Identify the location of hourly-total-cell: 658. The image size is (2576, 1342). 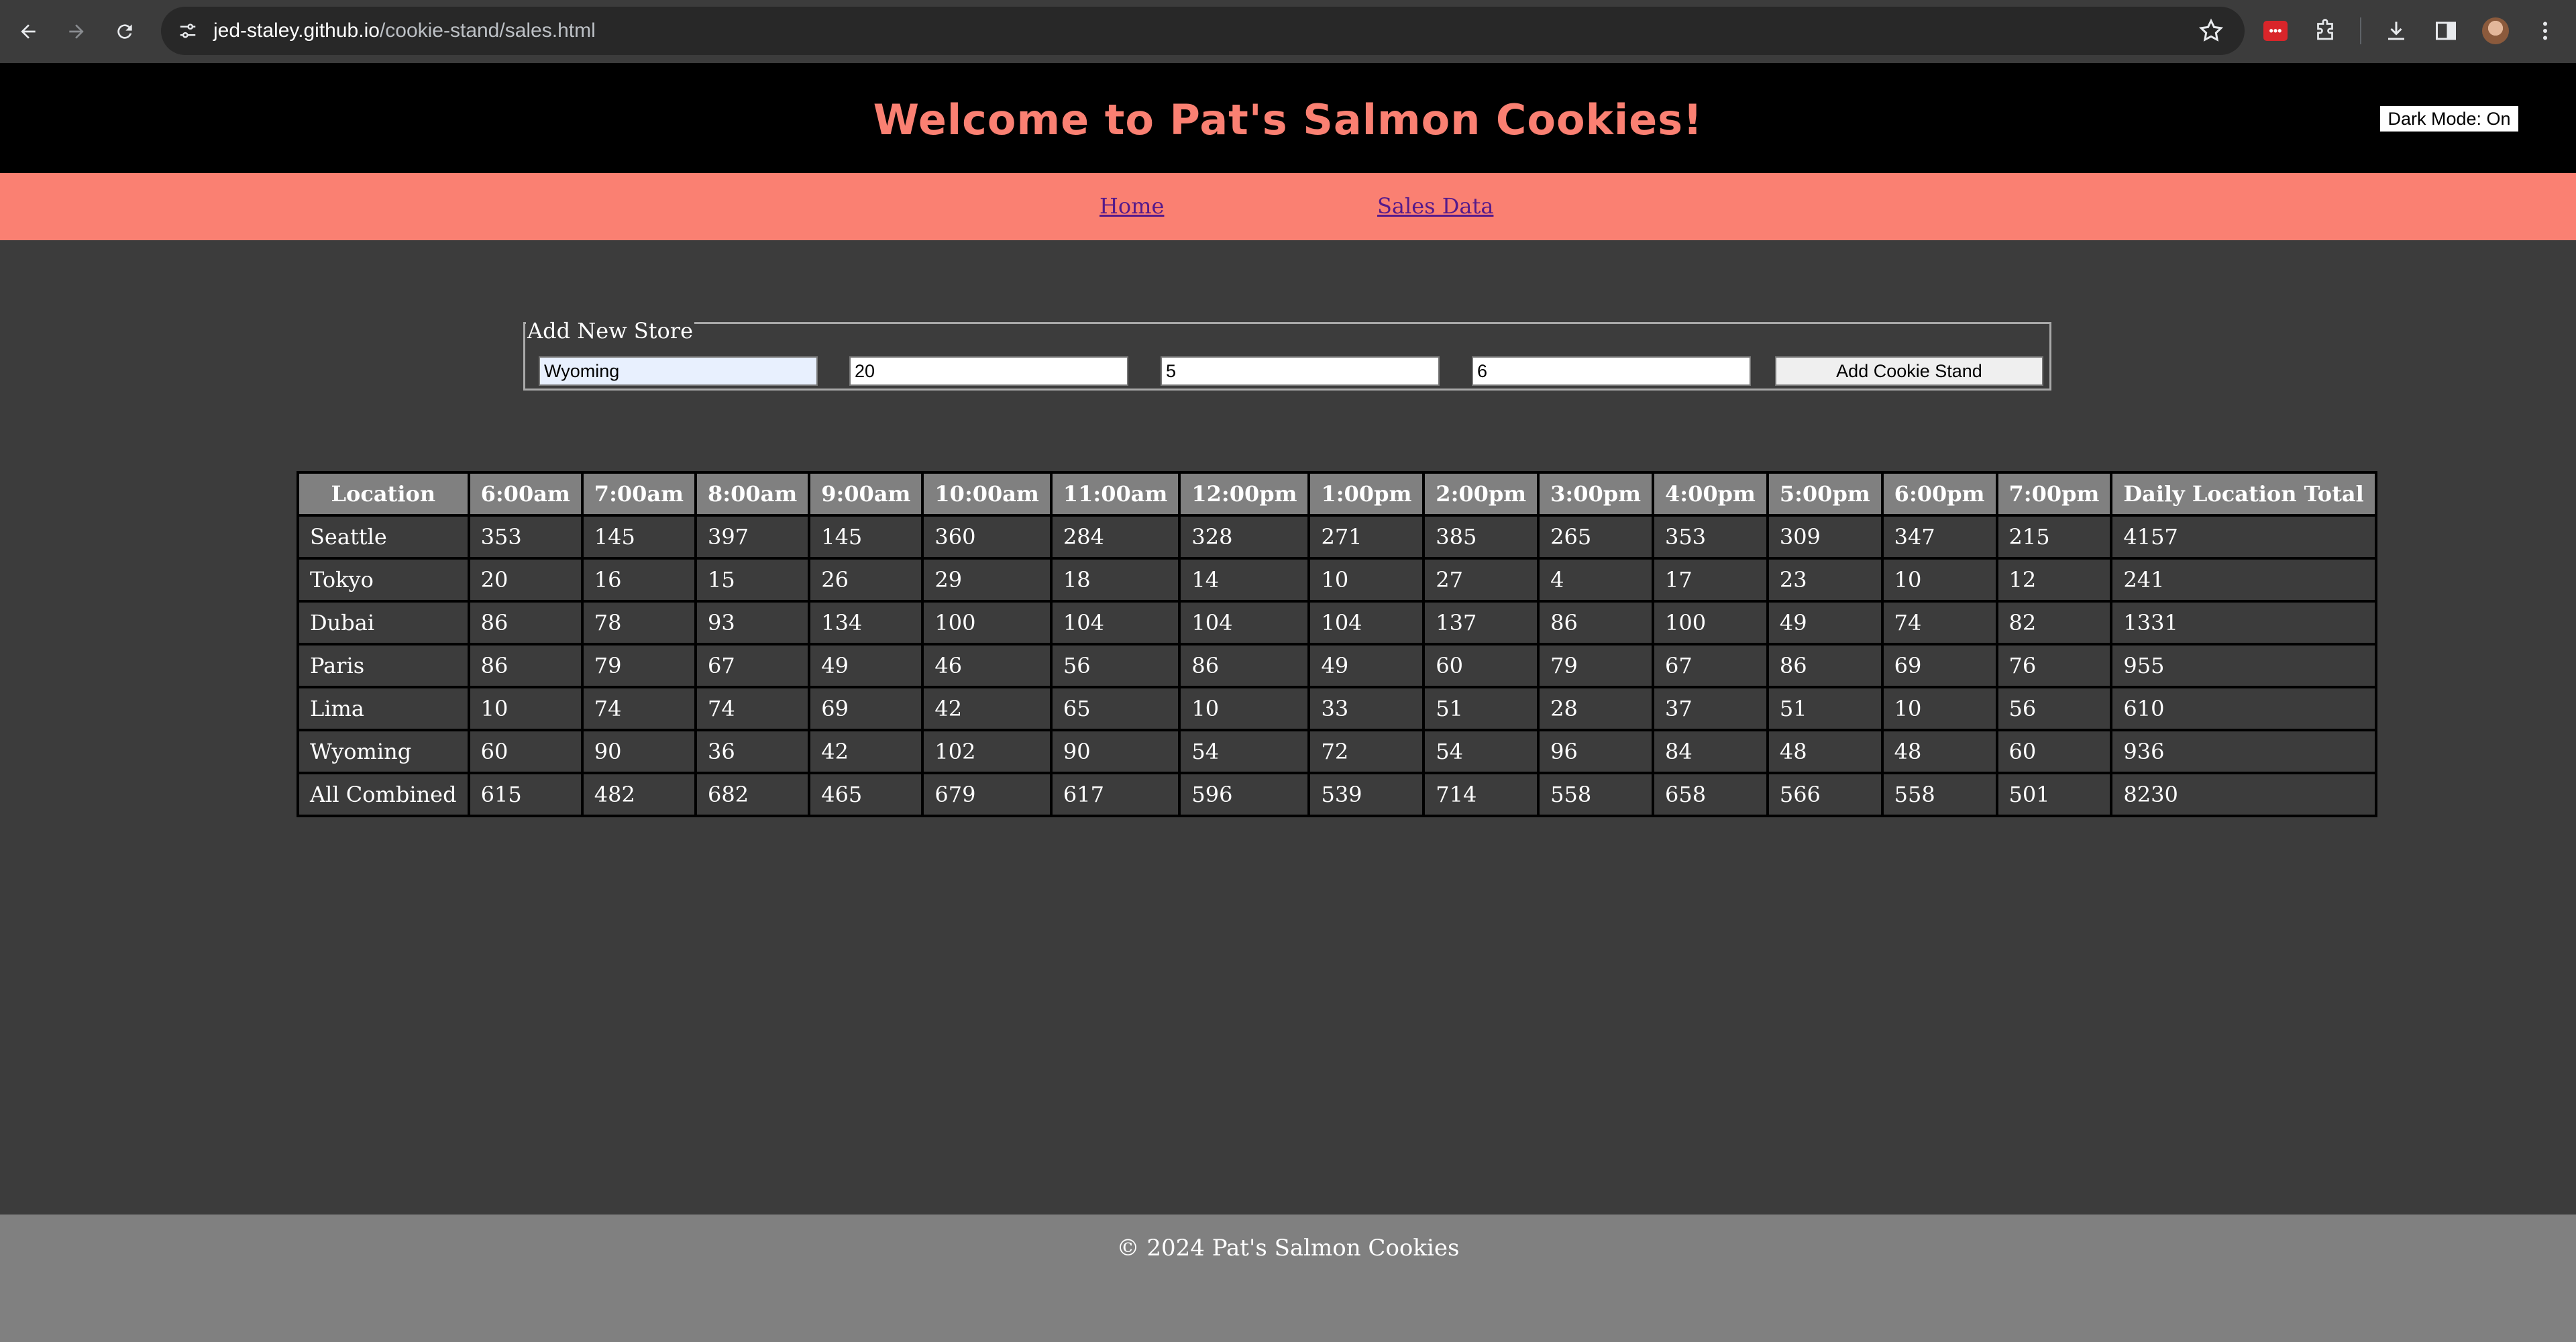
(1710, 795).